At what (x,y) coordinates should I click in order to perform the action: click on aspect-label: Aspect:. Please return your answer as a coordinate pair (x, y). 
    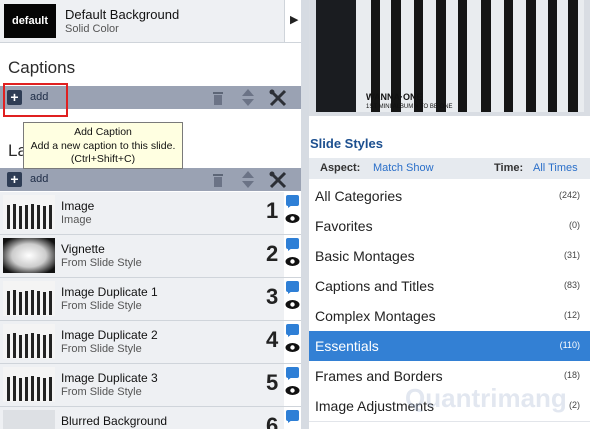
    Looking at the image, I should click on (340, 168).